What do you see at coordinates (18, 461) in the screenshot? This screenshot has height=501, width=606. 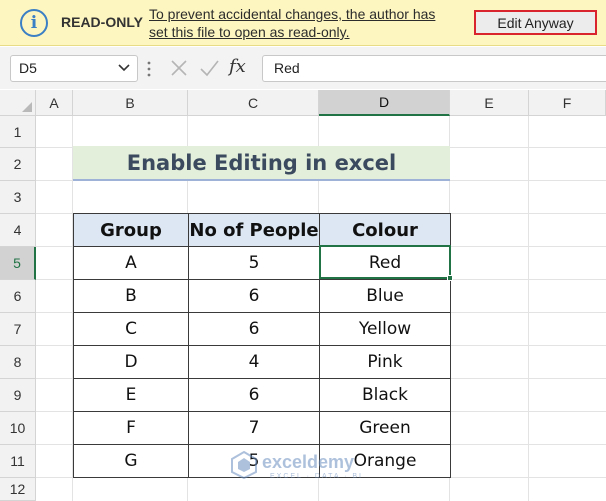 I see `row-header-11: 11` at bounding box center [18, 461].